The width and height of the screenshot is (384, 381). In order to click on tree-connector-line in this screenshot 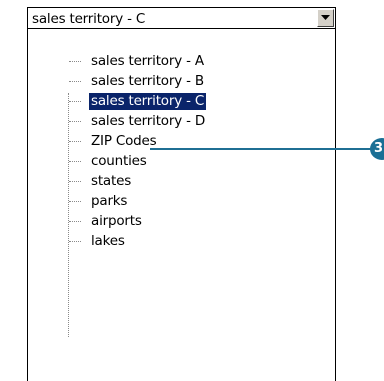, I will do `click(68, 215)`.